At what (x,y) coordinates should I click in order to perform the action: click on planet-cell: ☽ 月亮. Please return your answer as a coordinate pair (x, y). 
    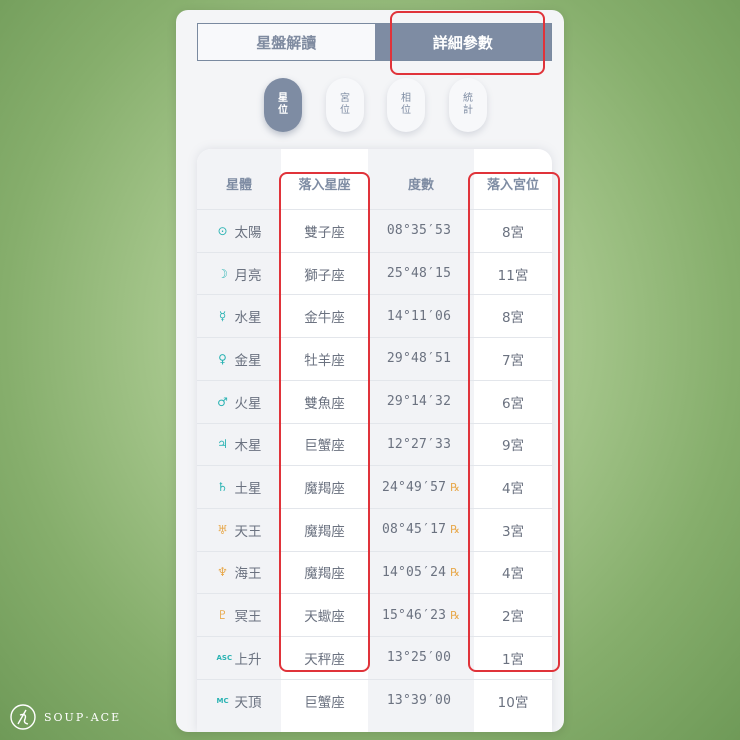
    Looking at the image, I should click on (239, 274).